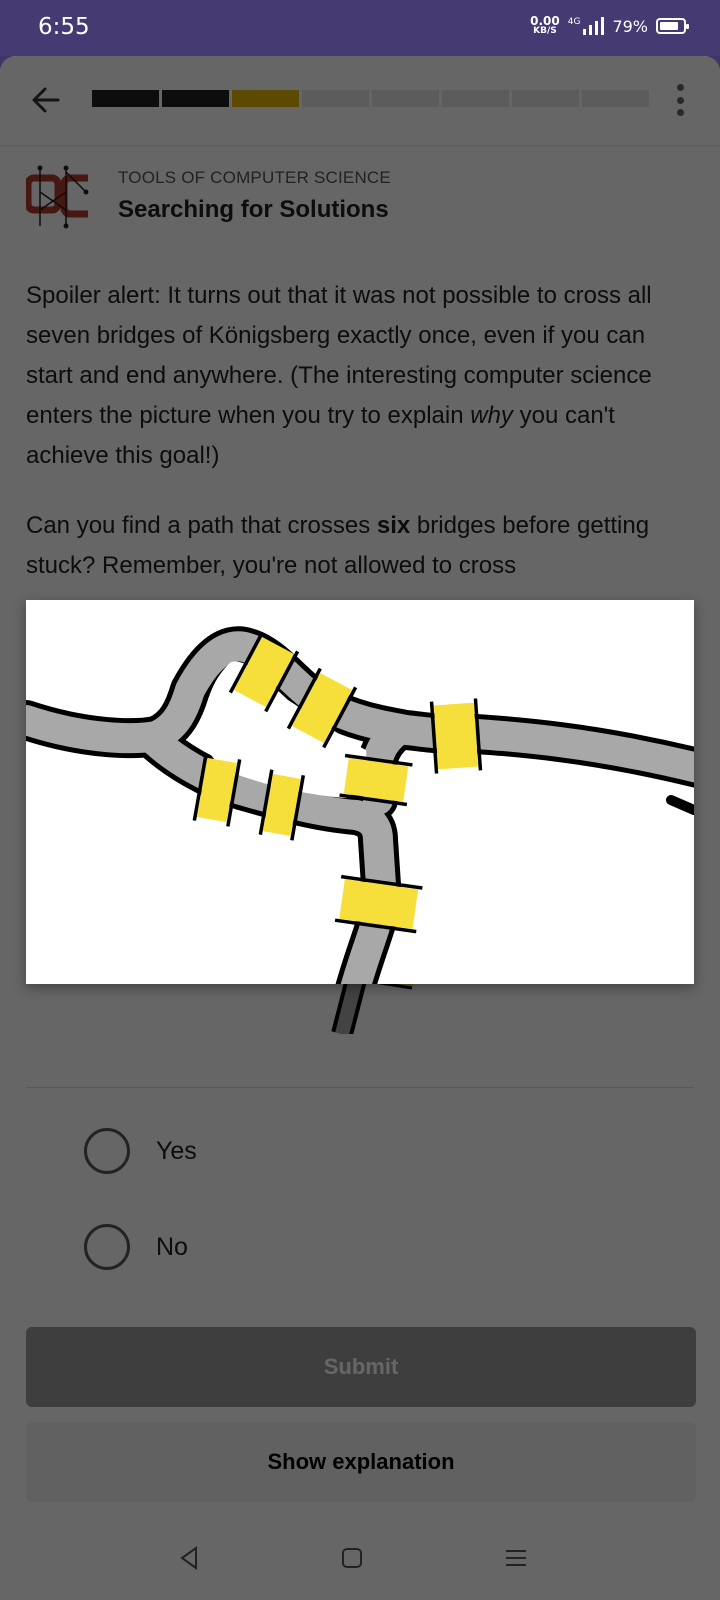 Image resolution: width=720 pixels, height=1600 pixels. What do you see at coordinates (680, 100) in the screenshot?
I see `more-vertical-icon` at bounding box center [680, 100].